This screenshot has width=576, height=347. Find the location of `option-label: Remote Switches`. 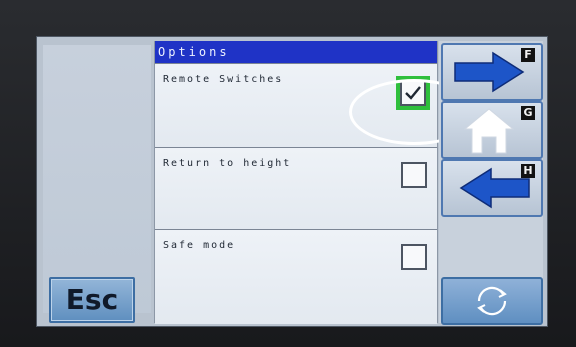

option-label: Remote Switches is located at coordinates (223, 79).